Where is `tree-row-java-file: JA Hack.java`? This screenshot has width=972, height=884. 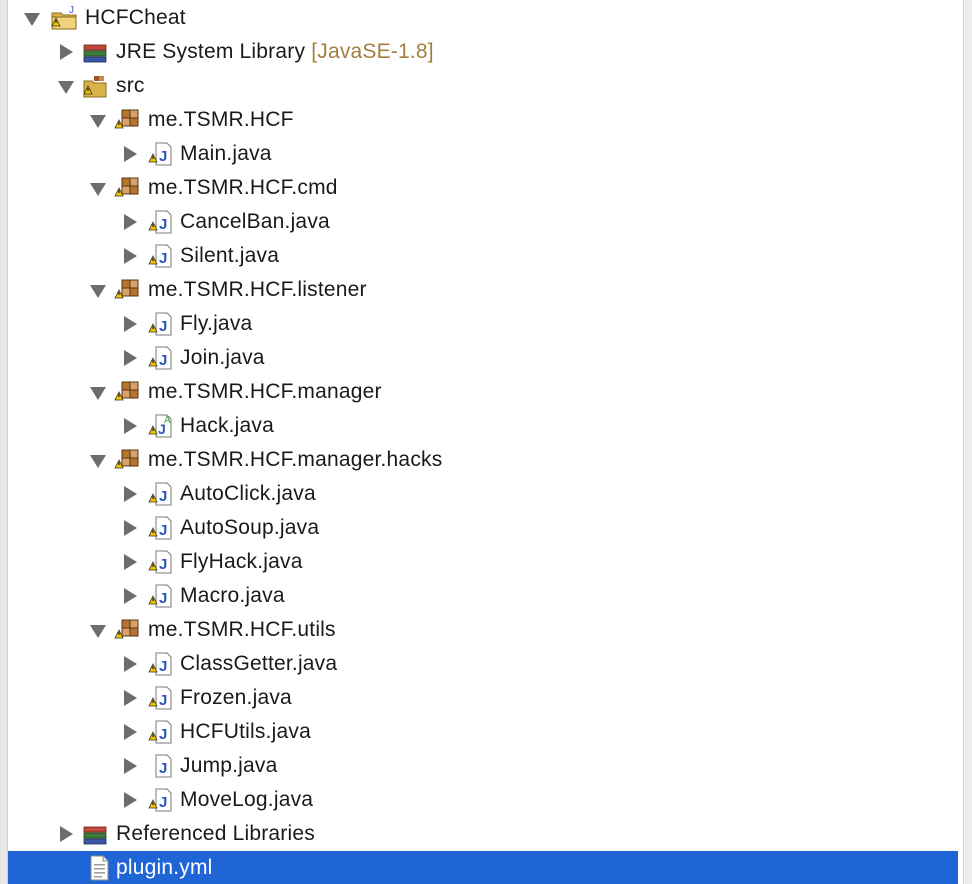 tree-row-java-file: JA Hack.java is located at coordinates (483, 426).